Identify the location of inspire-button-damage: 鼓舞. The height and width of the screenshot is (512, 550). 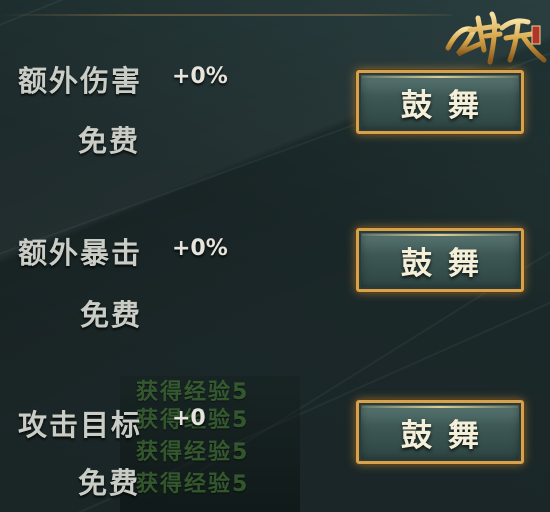
(440, 102).